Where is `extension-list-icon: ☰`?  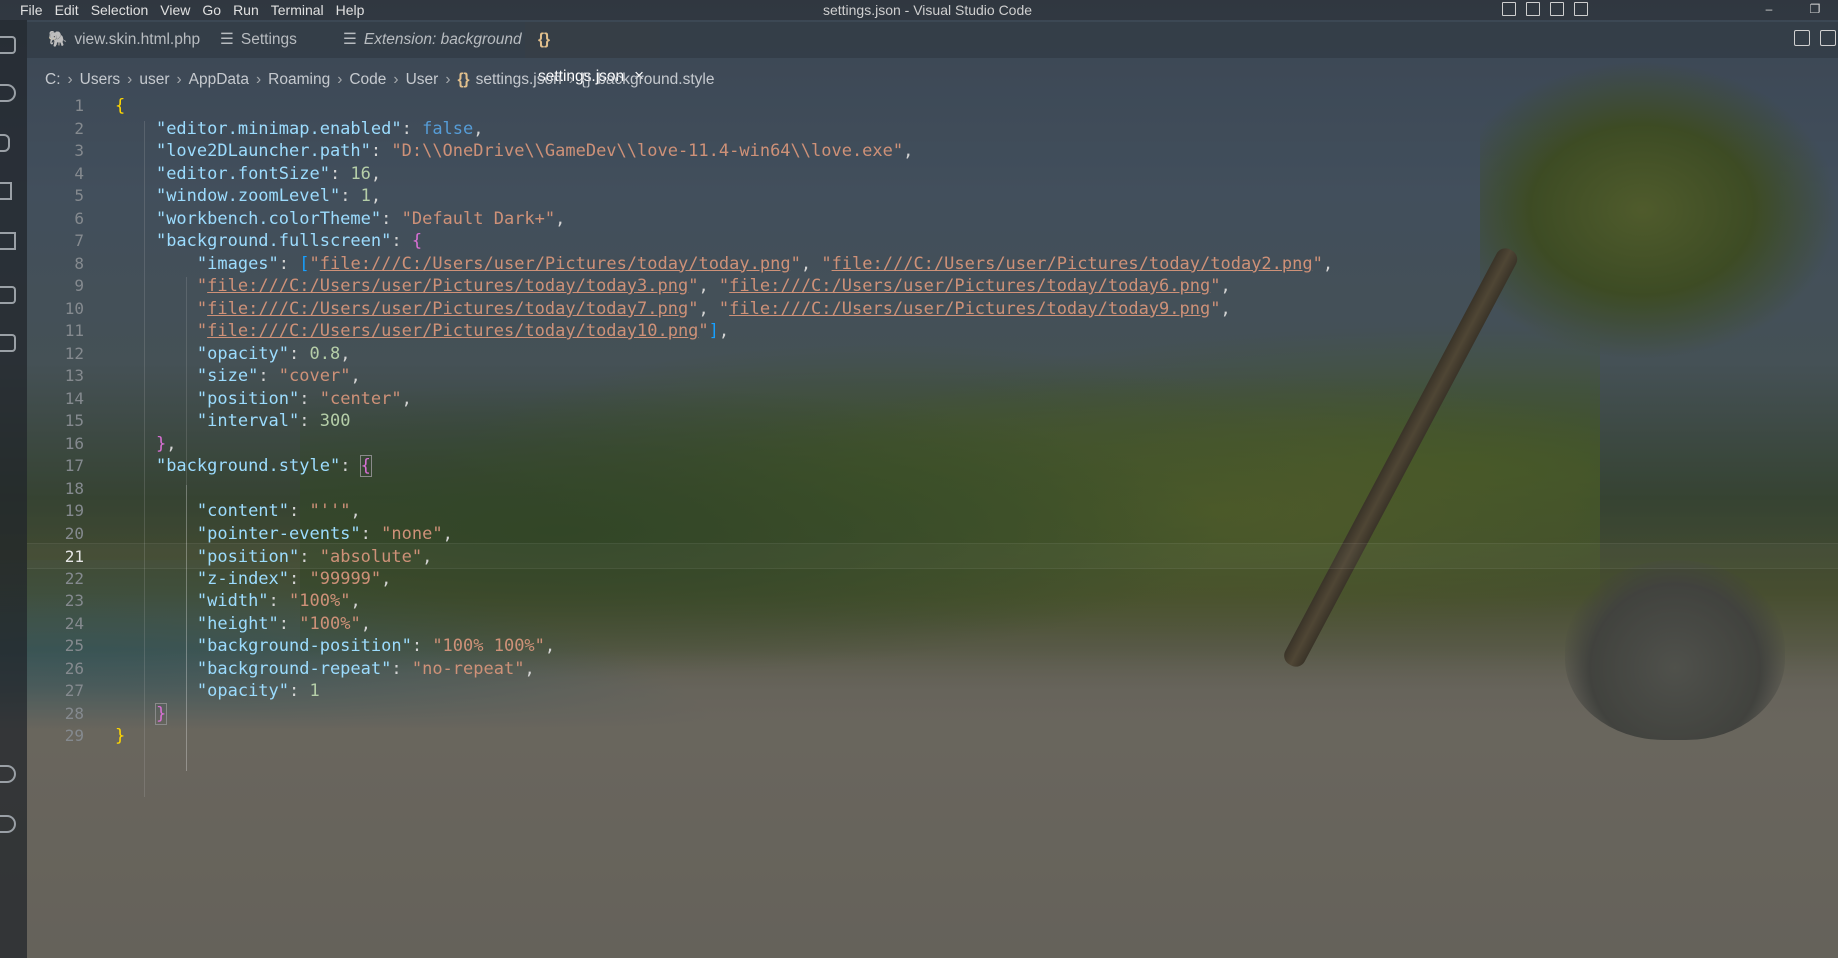
extension-list-icon: ☰ is located at coordinates (350, 39).